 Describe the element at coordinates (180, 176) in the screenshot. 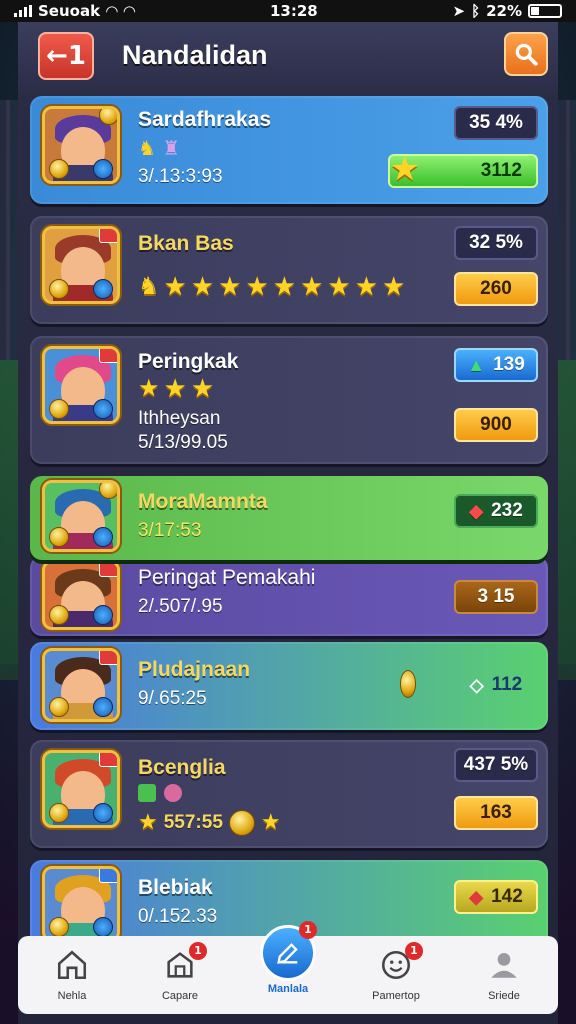

I see `player-score-time: 3/.13:3:93` at that location.